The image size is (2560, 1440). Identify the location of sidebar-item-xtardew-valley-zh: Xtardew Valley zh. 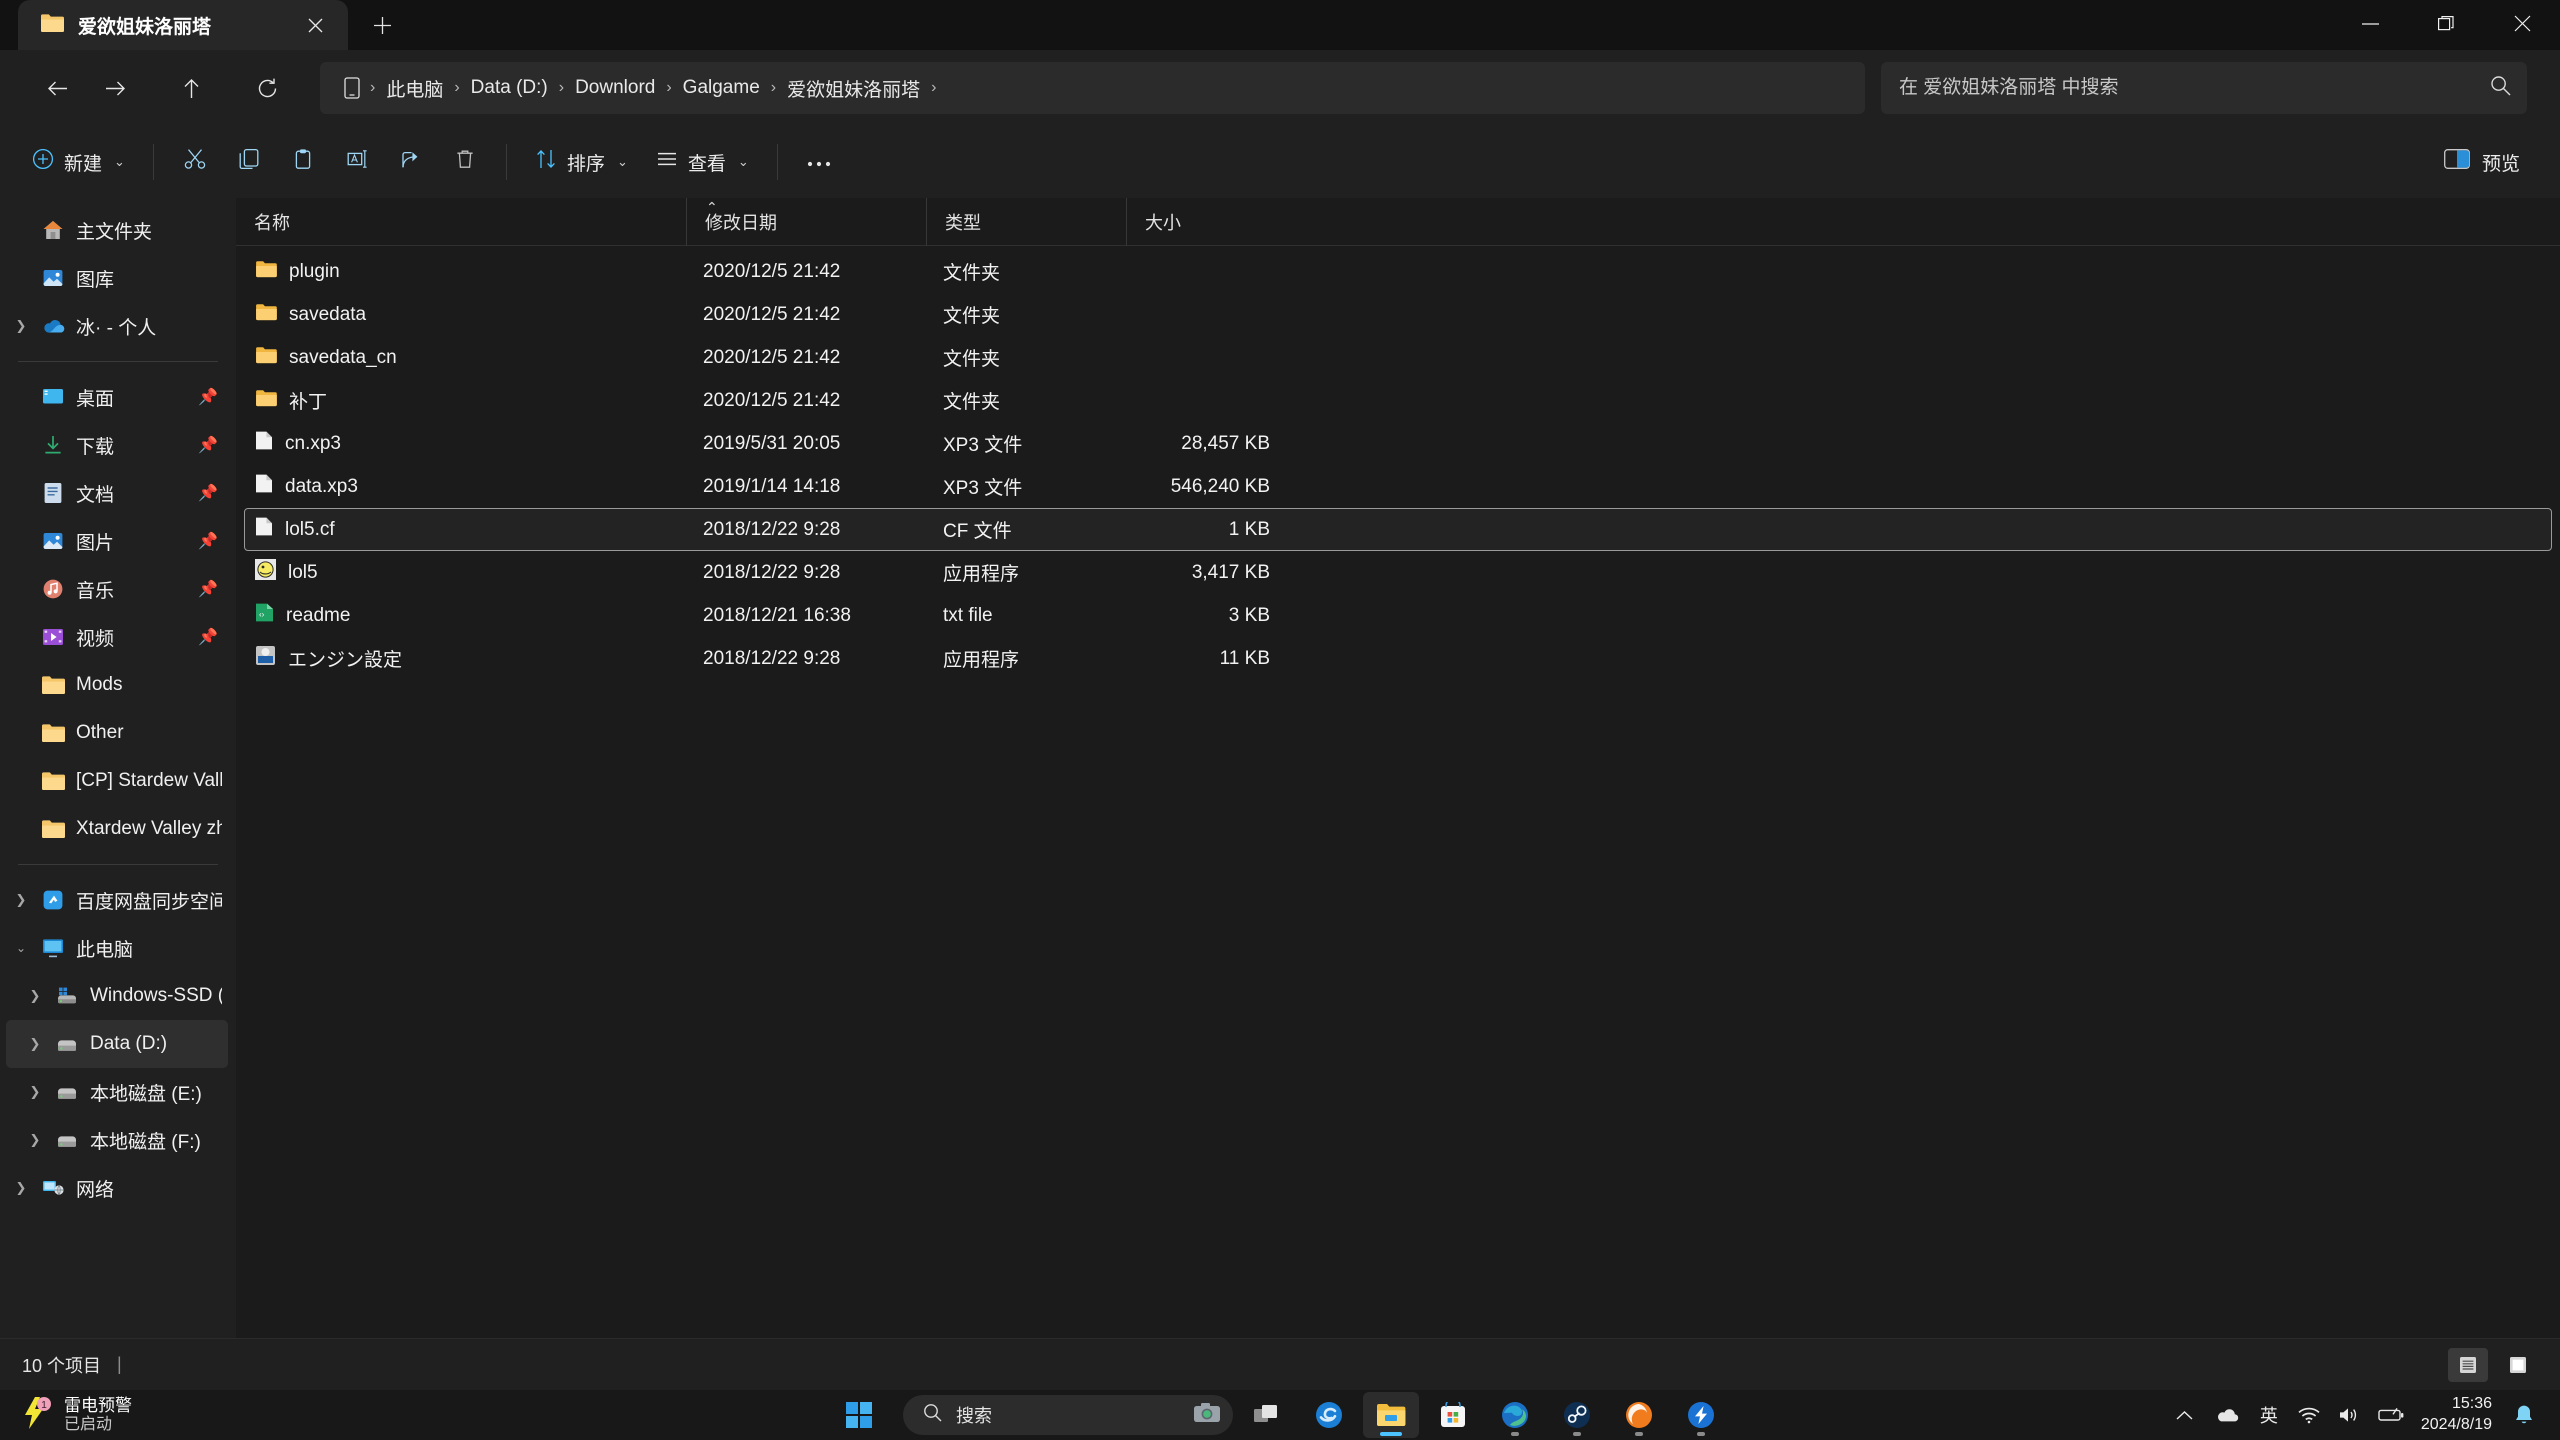
(117, 829).